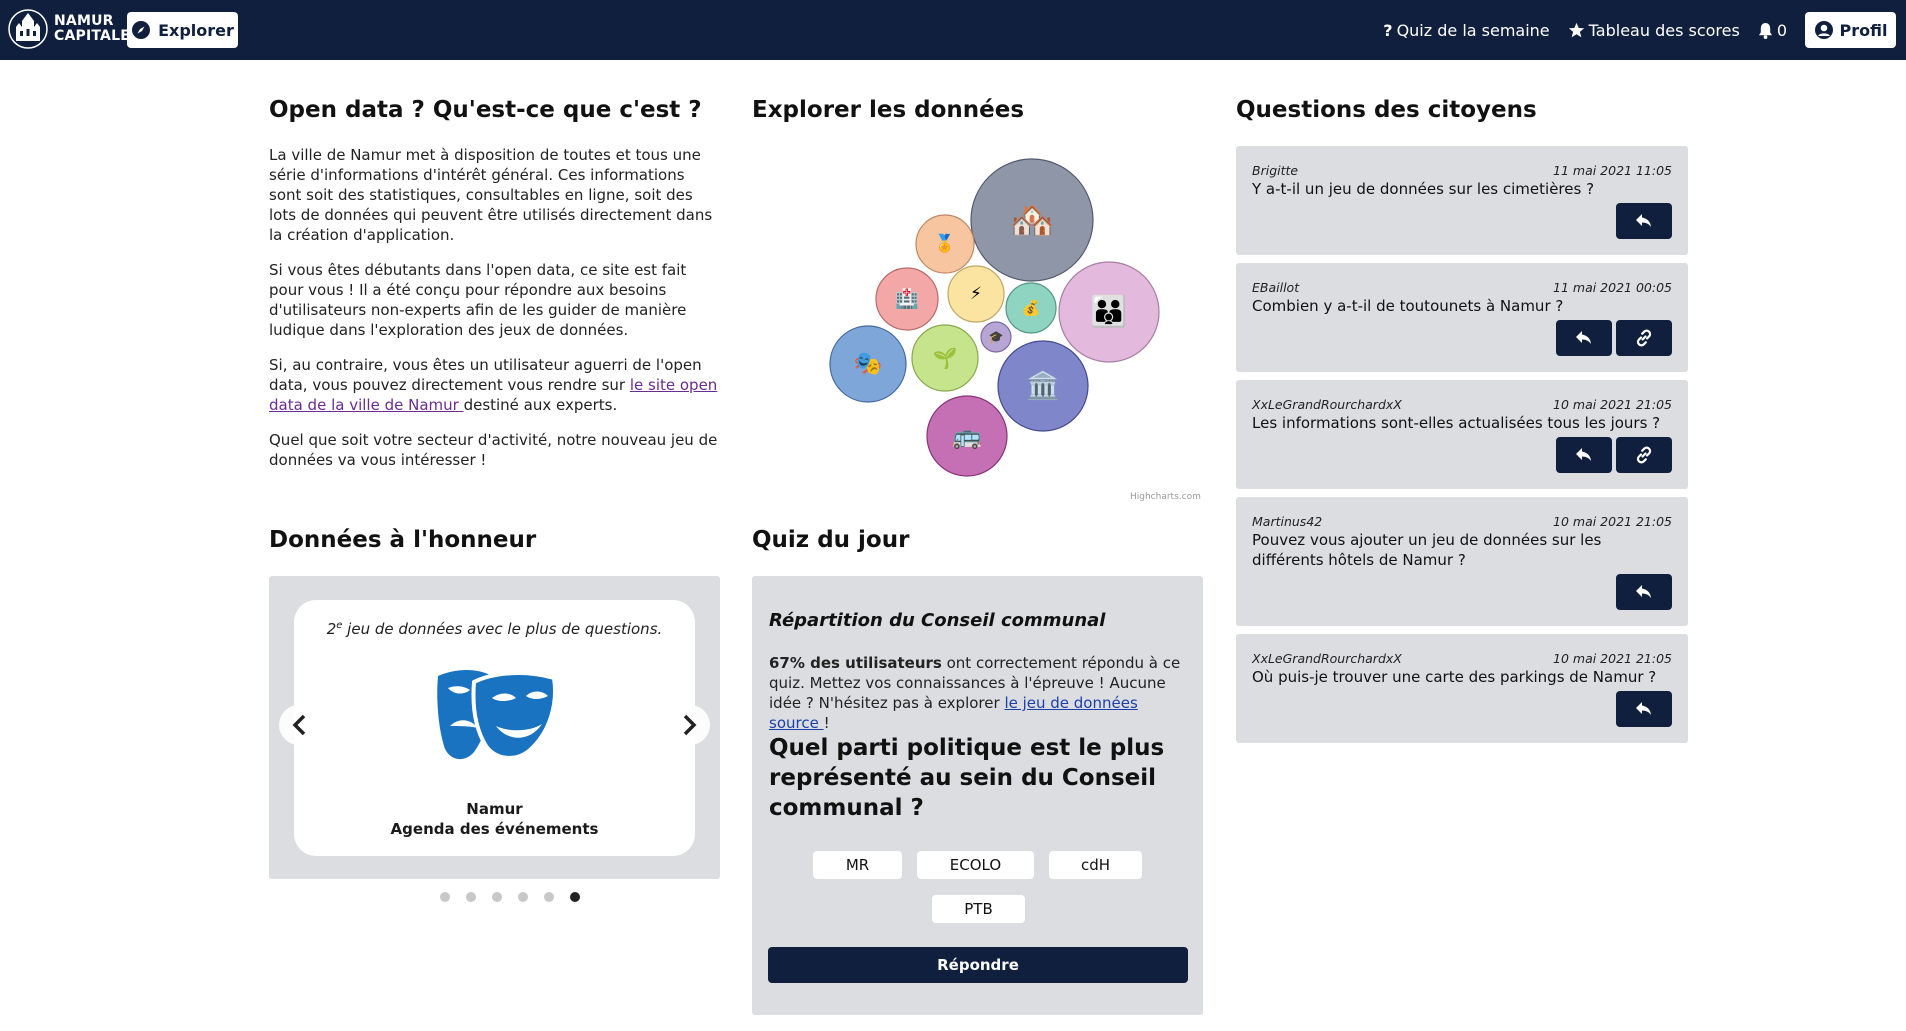  Describe the element at coordinates (855, 663) in the screenshot. I see `quiz-stat-percent: 67% des utilisateurs` at that location.